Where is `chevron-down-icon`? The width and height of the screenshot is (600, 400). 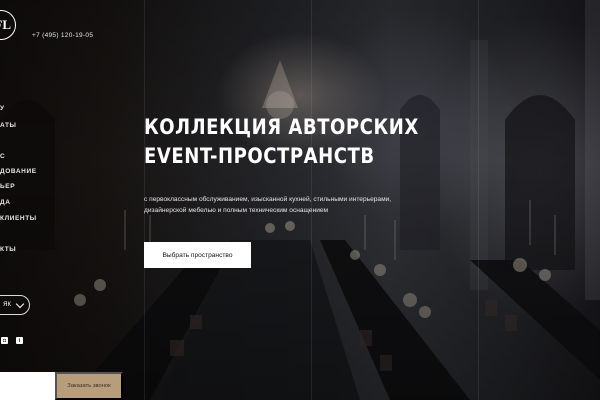
chevron-down-icon is located at coordinates (20, 303).